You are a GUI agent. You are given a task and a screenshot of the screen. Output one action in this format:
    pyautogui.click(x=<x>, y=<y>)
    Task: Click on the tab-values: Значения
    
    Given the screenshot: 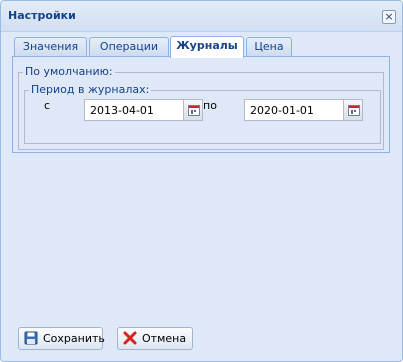 What is the action you would take?
    pyautogui.click(x=50, y=46)
    